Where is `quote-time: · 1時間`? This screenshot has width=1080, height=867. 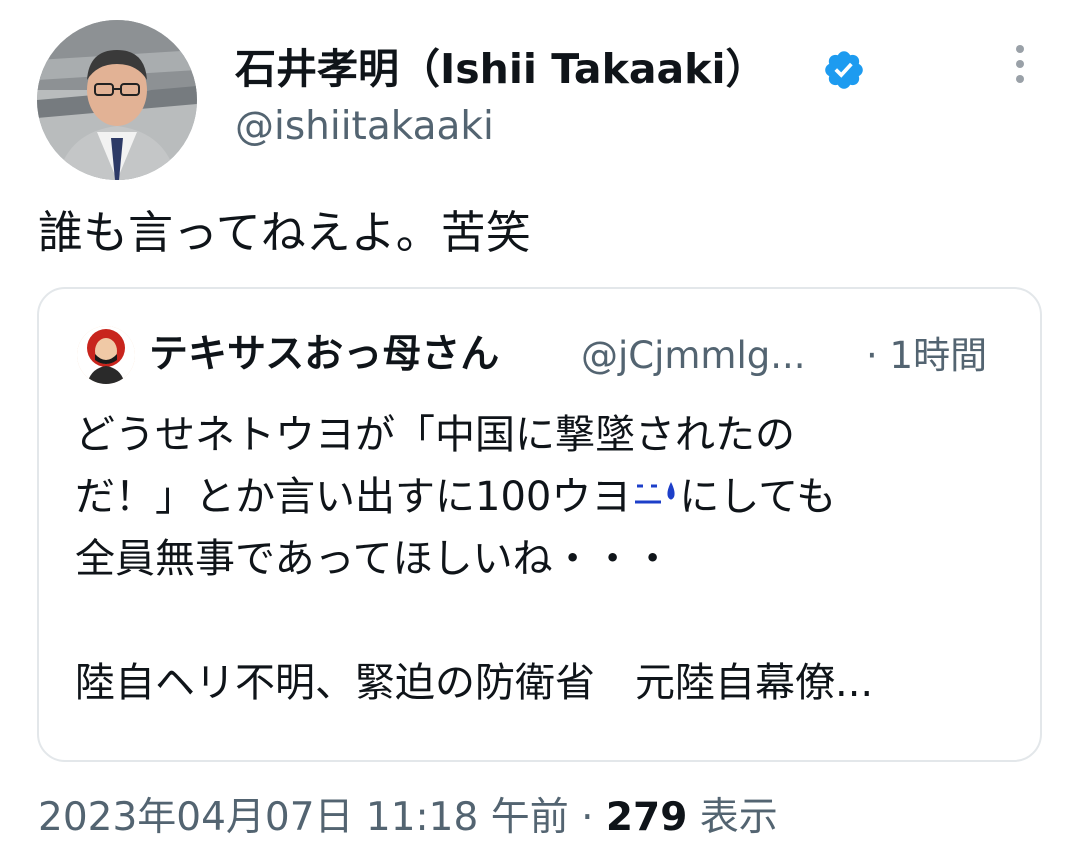 quote-time: · 1時間 is located at coordinates (926, 356).